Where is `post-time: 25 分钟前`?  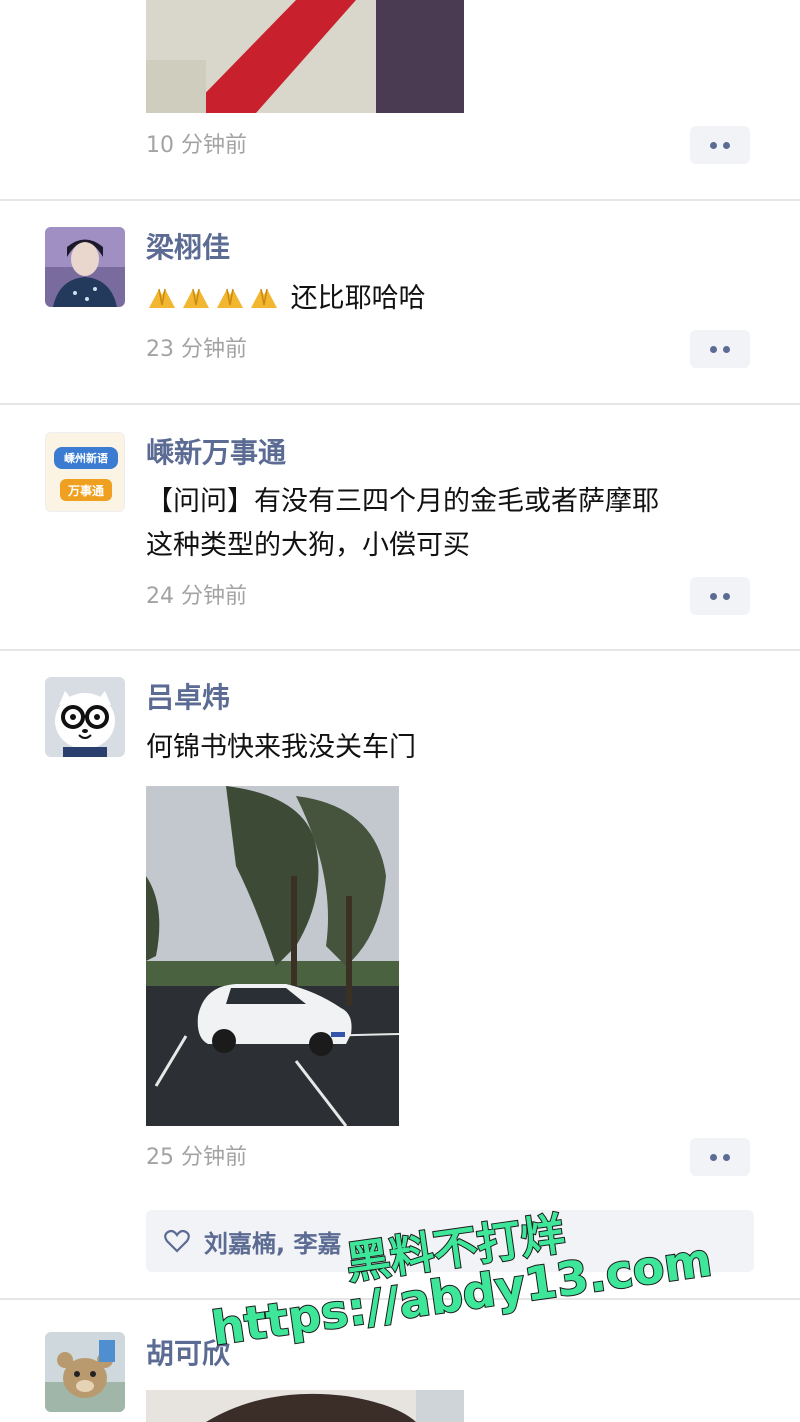 post-time: 25 分钟前 is located at coordinates (196, 1157).